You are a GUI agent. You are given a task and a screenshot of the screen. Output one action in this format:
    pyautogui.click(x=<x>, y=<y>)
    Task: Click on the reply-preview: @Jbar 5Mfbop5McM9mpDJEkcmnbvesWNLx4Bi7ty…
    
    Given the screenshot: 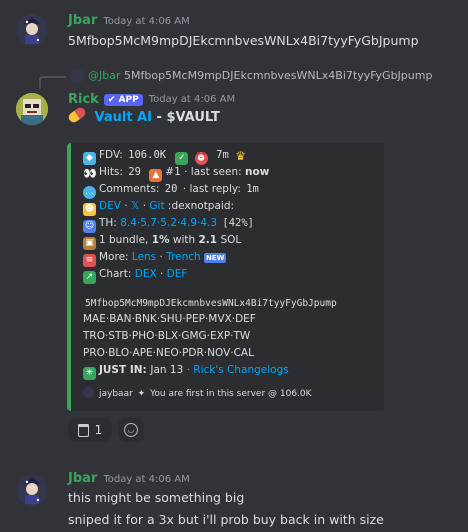 What is the action you would take?
    pyautogui.click(x=260, y=75)
    